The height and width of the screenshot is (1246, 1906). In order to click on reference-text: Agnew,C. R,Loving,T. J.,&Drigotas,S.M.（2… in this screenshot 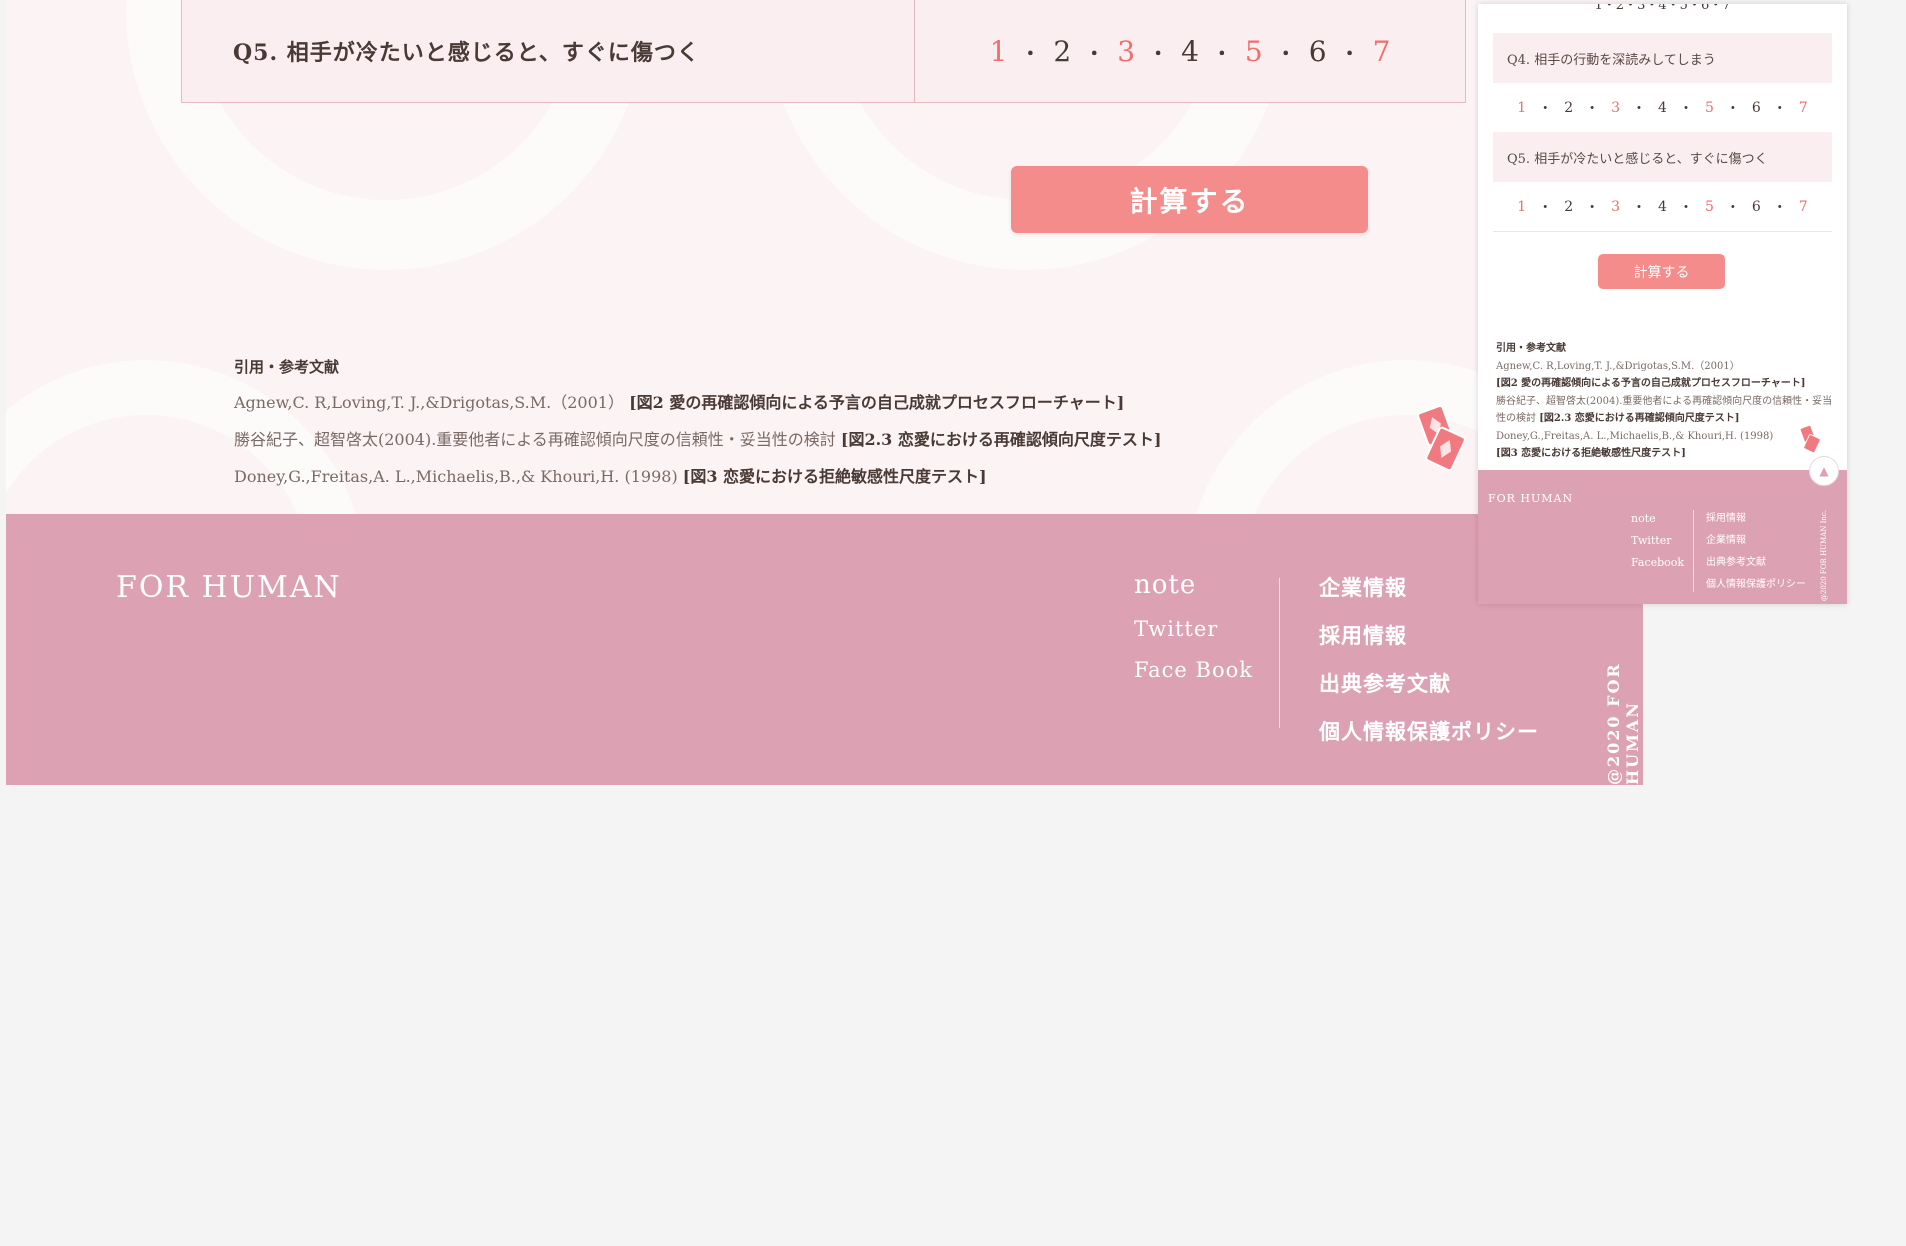, I will do `click(429, 402)`.